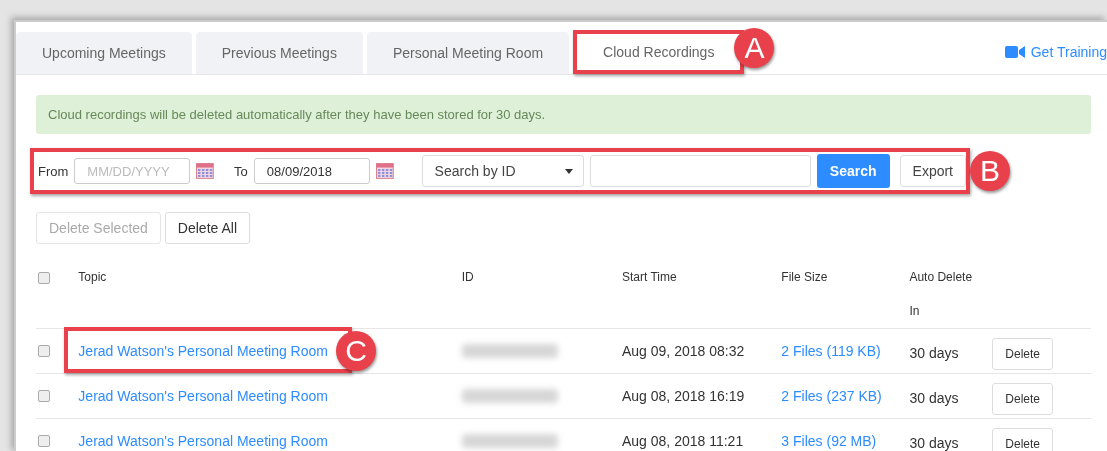 The width and height of the screenshot is (1107, 451). Describe the element at coordinates (355, 351) in the screenshot. I see `callout-badge: C` at that location.